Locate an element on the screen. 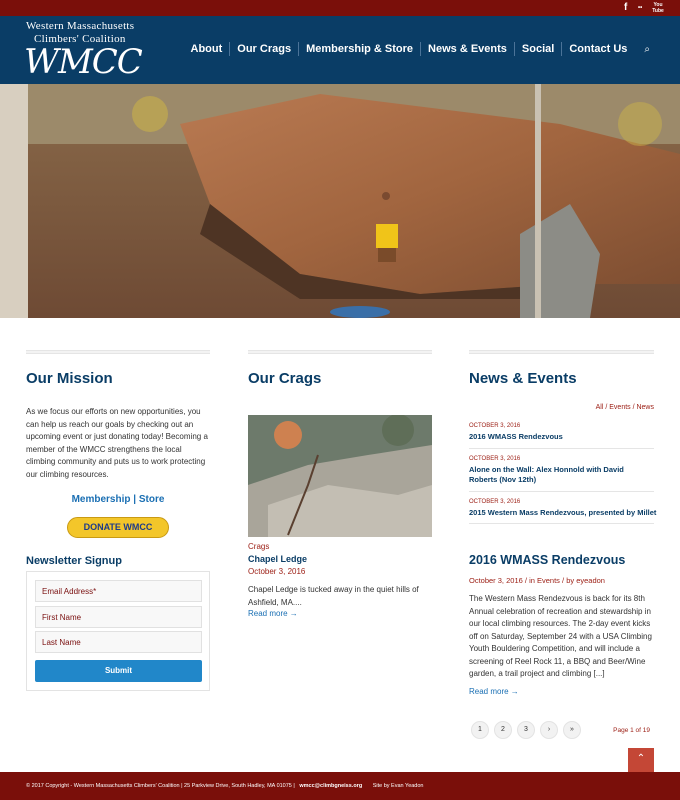  membership-link: Membership is located at coordinates (101, 499).